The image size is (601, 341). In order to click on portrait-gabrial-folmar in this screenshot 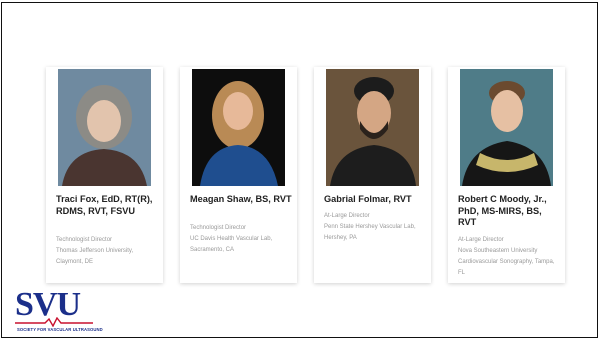, I will do `click(372, 127)`.